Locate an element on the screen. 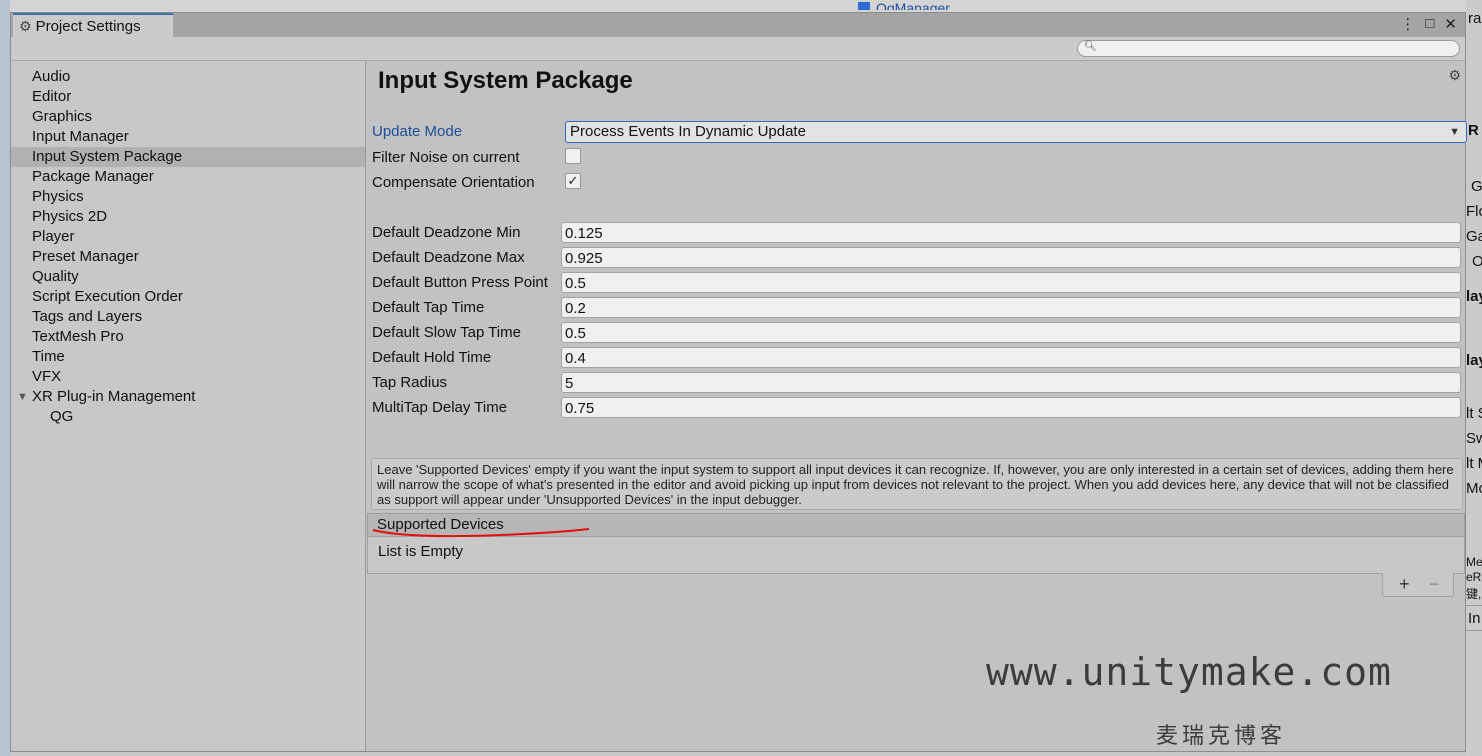 Image resolution: width=1482 pixels, height=756 pixels. filter-noise-label: Filter Noise on current is located at coordinates (466, 157).